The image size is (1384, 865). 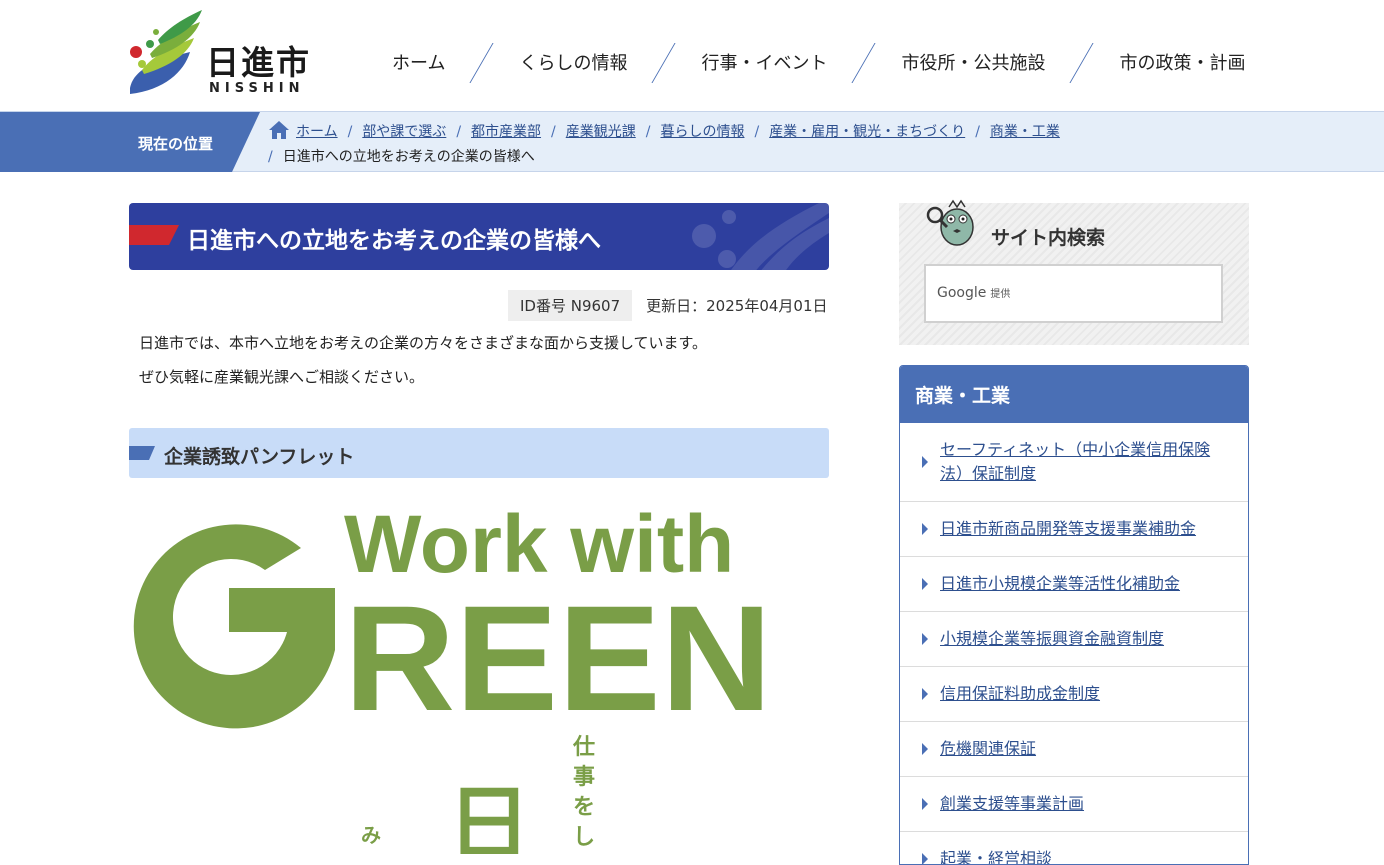 What do you see at coordinates (489, 815) in the screenshot?
I see `pamphlet-vertical-main: 日` at bounding box center [489, 815].